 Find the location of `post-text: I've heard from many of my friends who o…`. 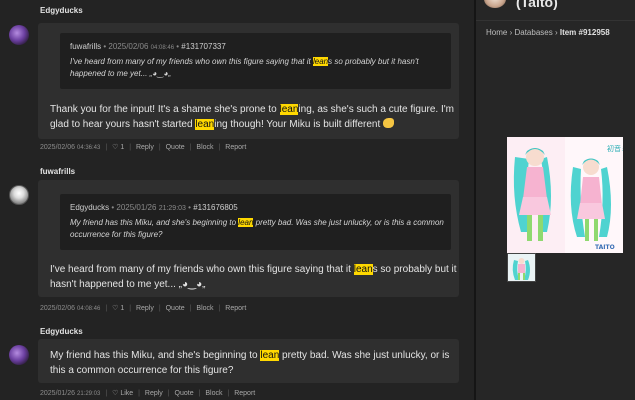

post-text: I've heard from many of my friends who o… is located at coordinates (253, 277).